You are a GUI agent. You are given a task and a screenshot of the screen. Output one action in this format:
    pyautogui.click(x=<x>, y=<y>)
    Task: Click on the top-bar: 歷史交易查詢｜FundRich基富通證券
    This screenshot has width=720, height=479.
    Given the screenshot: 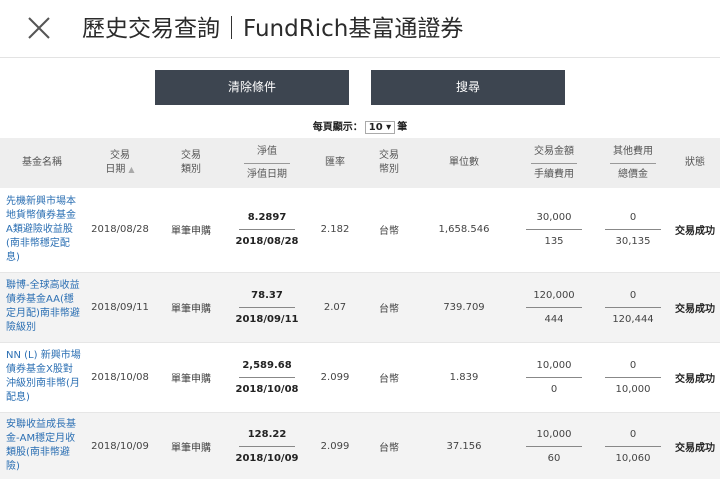 What is the action you would take?
    pyautogui.click(x=360, y=29)
    